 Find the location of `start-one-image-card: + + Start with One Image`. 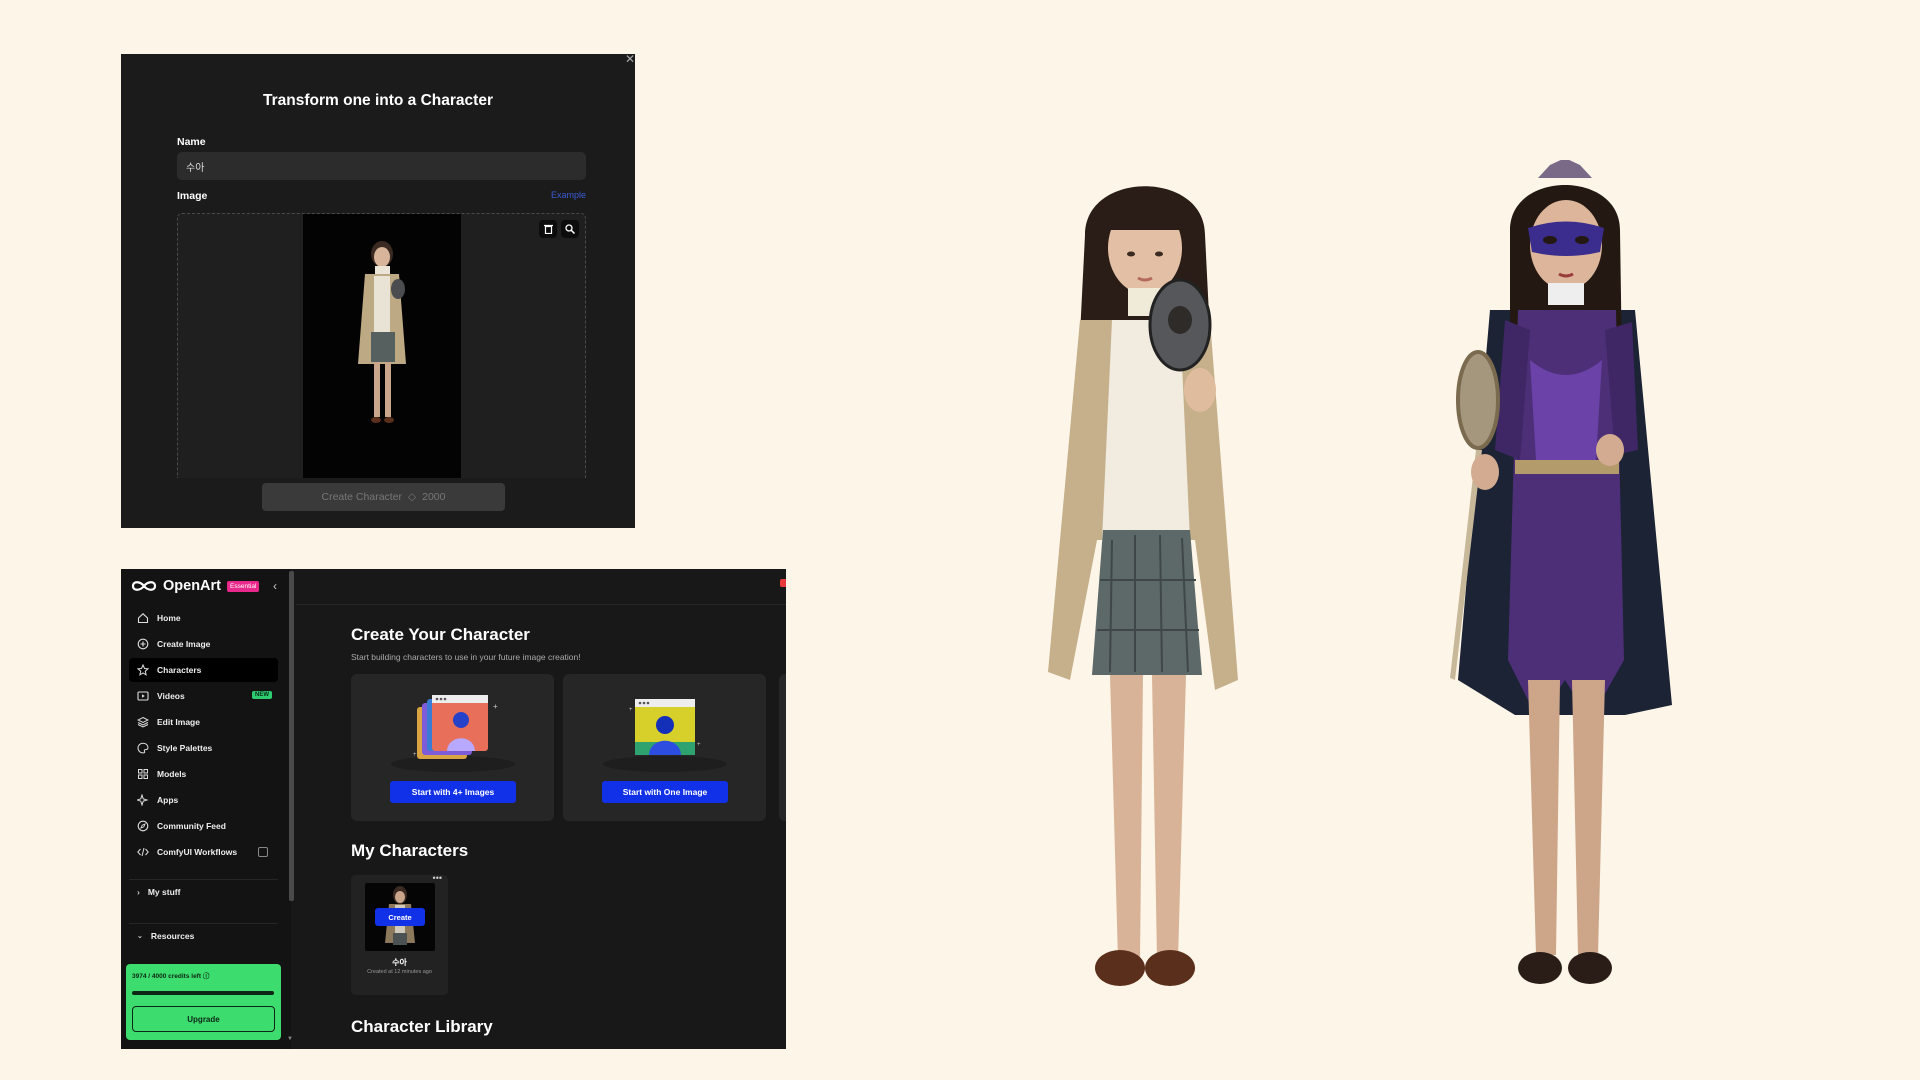

start-one-image-card: + + Start with One Image is located at coordinates (664, 747).